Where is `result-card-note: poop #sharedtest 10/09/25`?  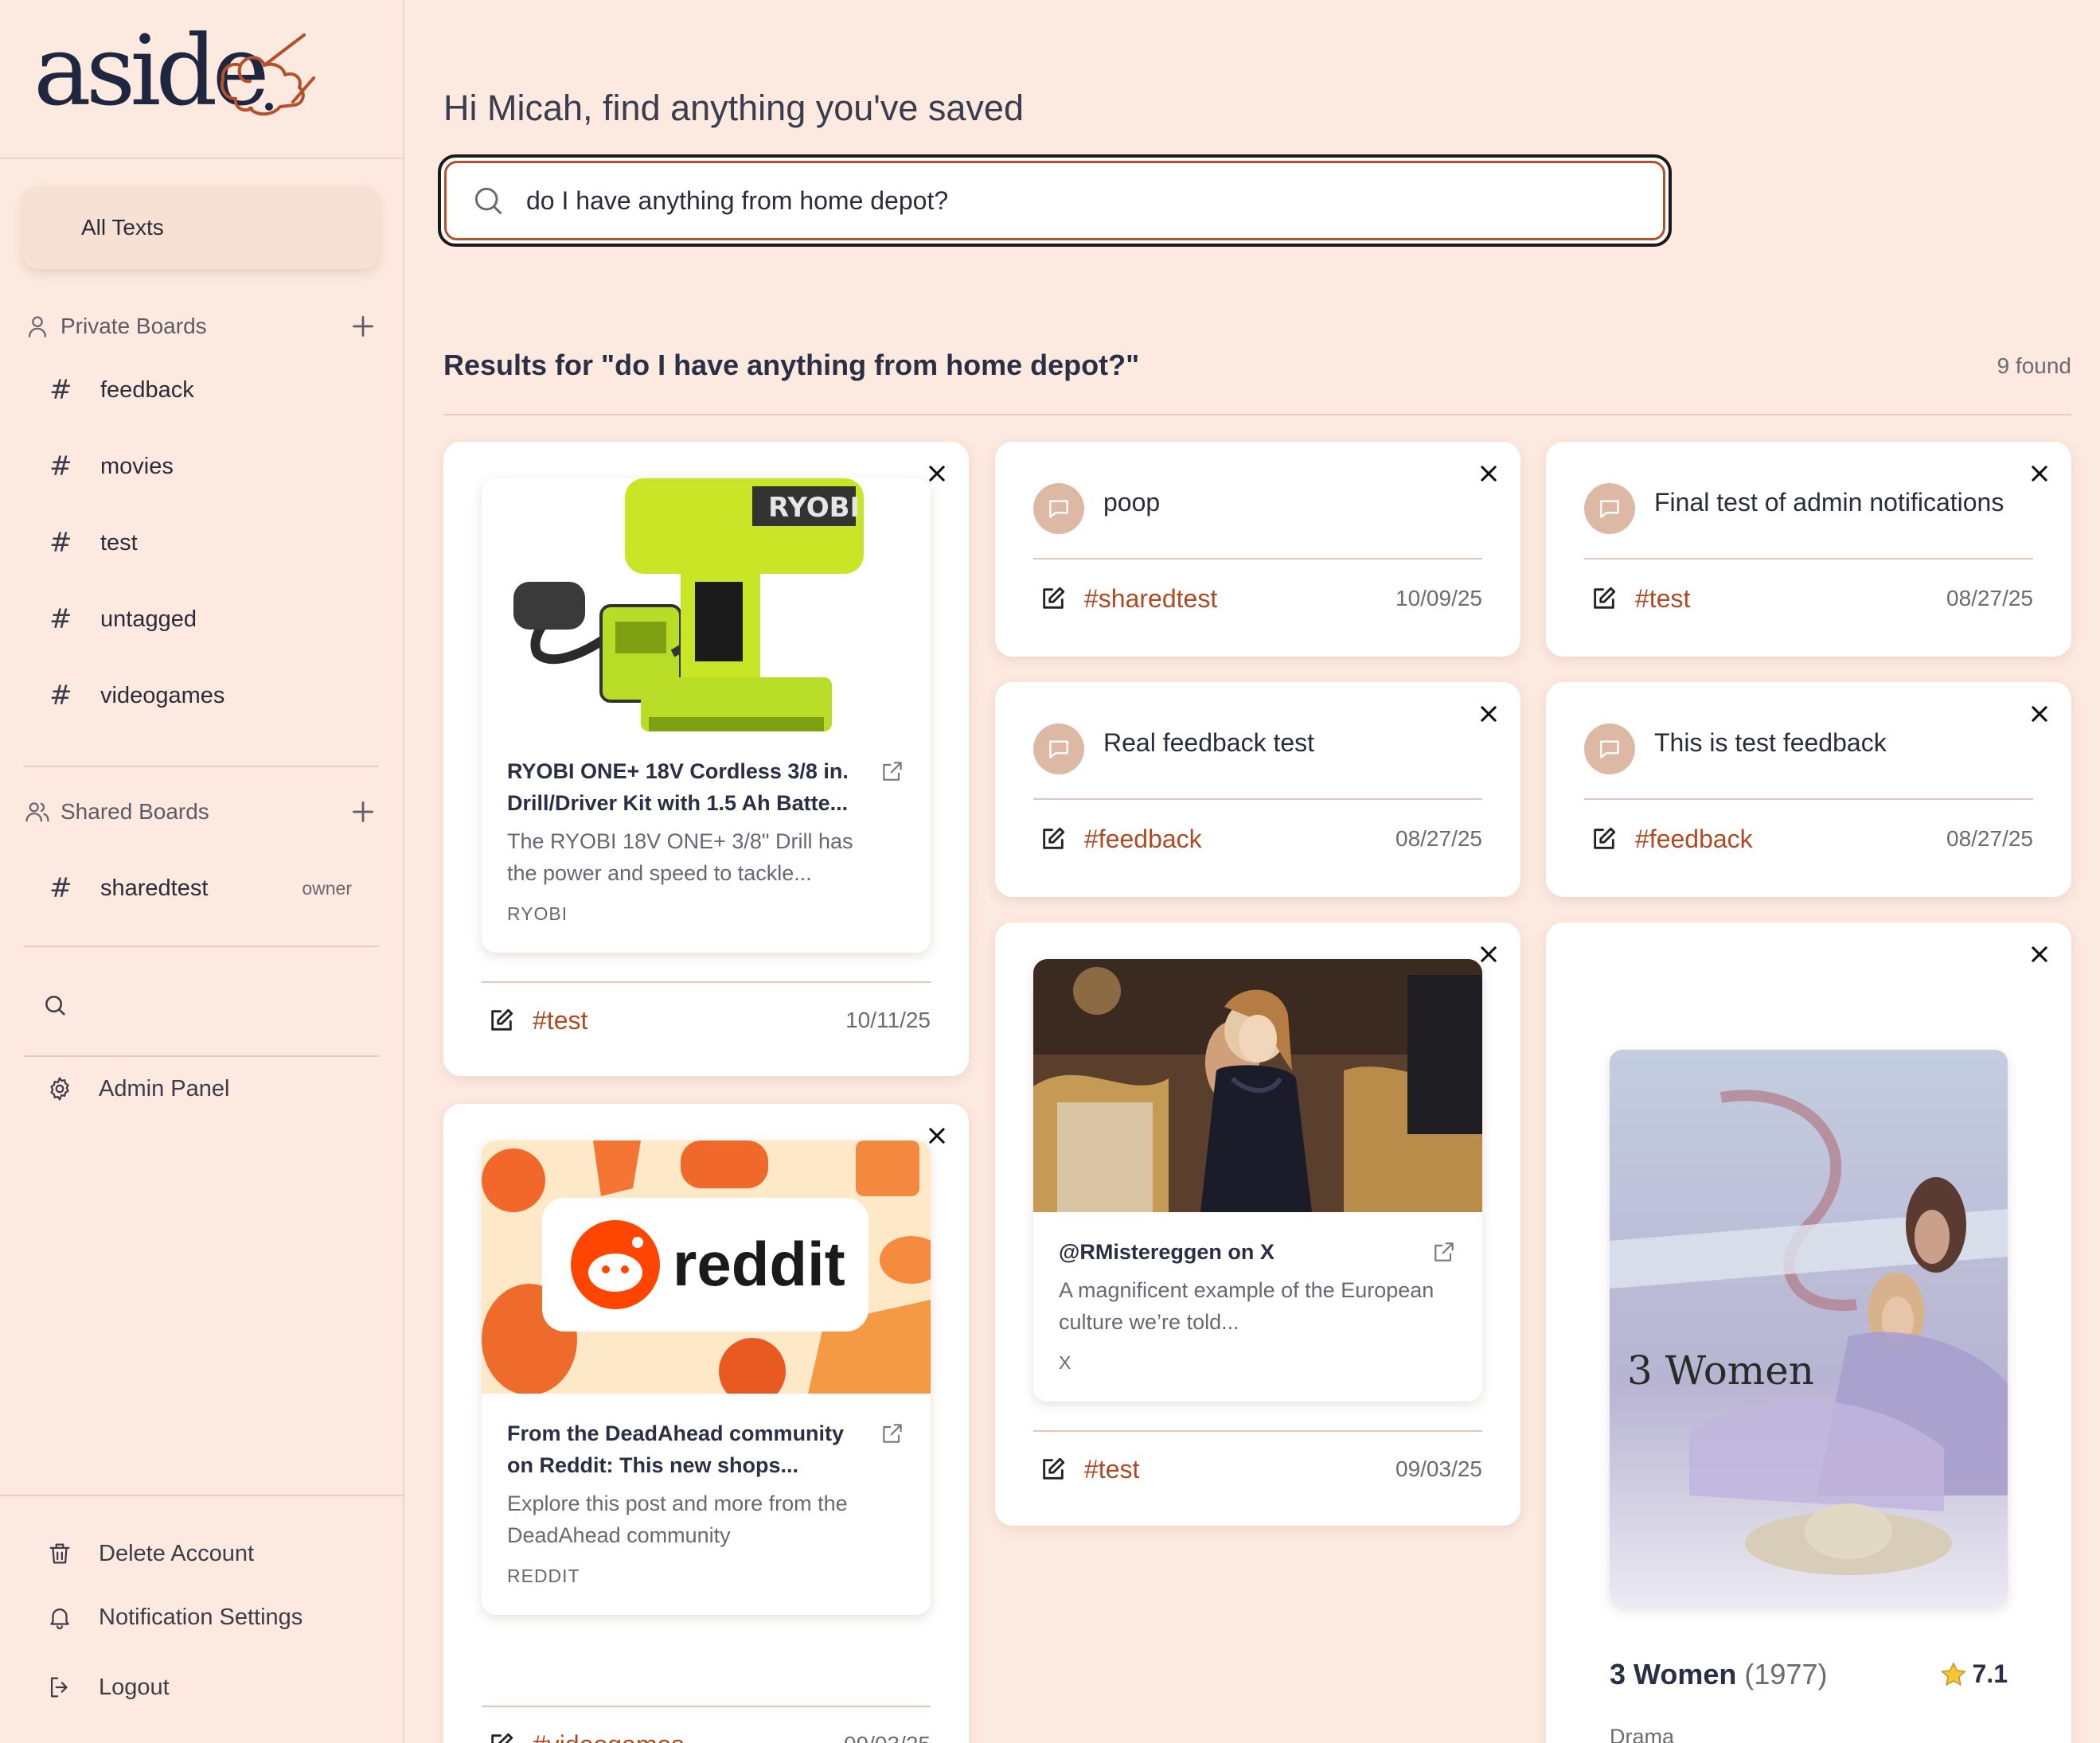 result-card-note: poop #sharedtest 10/09/25 is located at coordinates (1257, 549).